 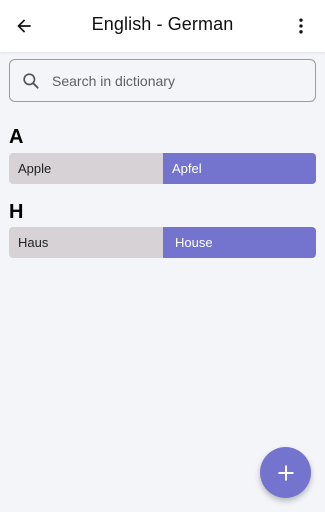 What do you see at coordinates (86, 168) in the screenshot?
I see `entry-source-word: Apple` at bounding box center [86, 168].